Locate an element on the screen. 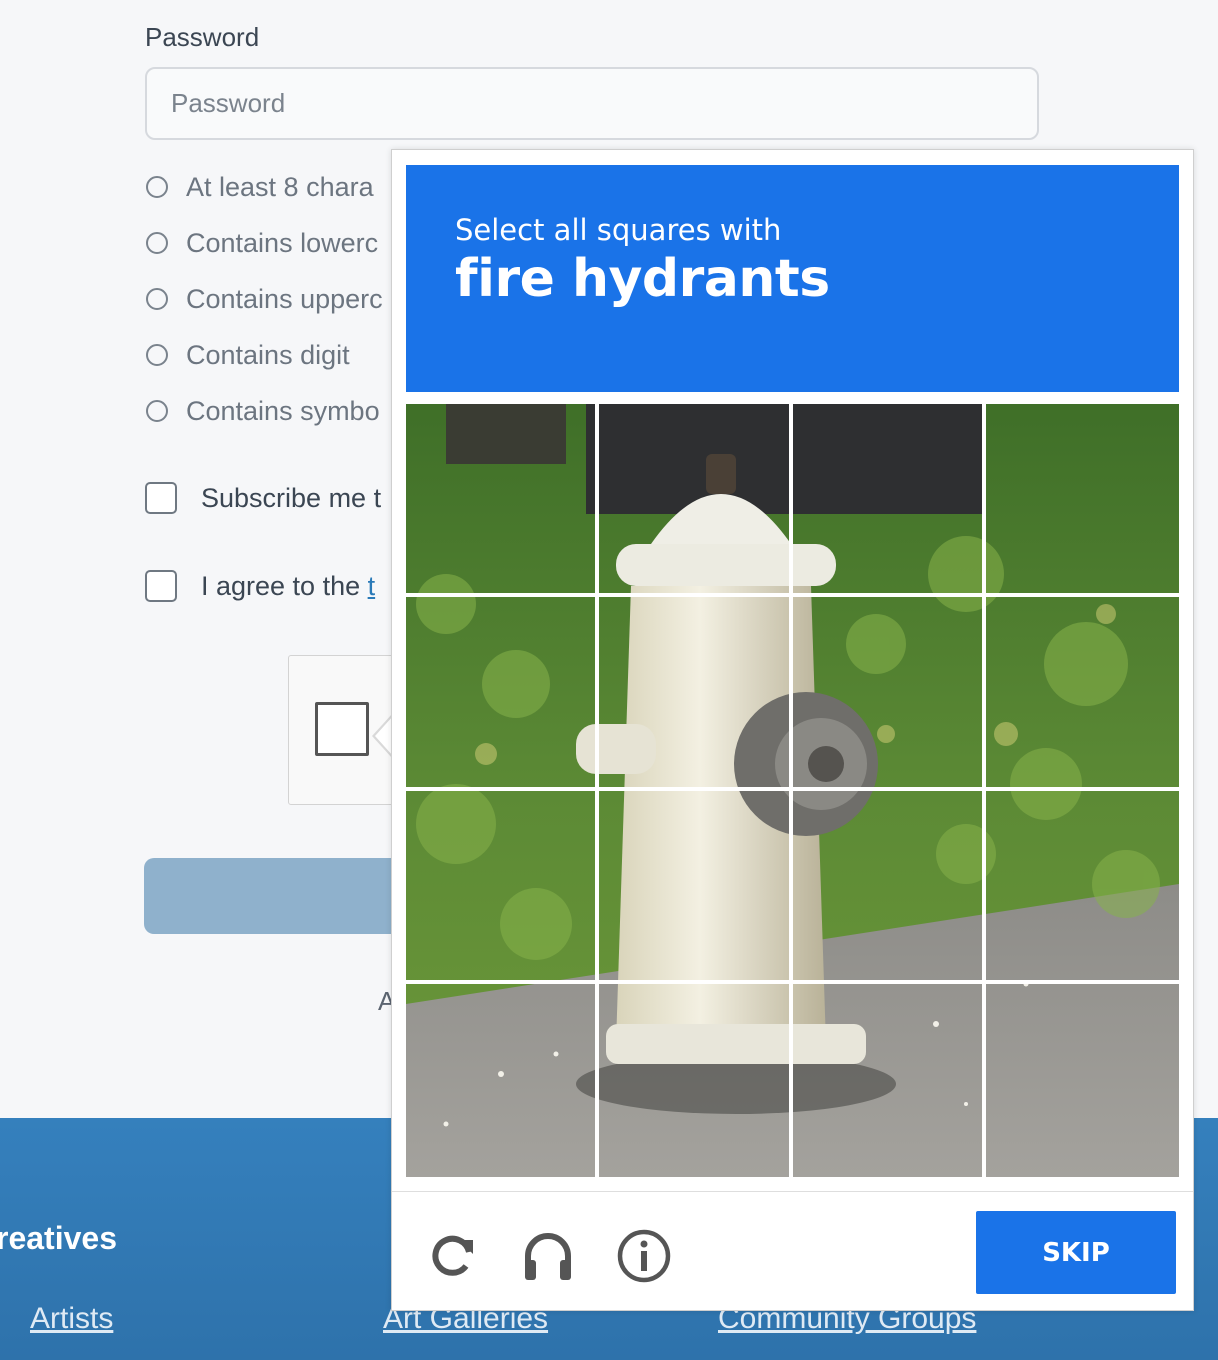  reload-icon is located at coordinates (453, 1256).